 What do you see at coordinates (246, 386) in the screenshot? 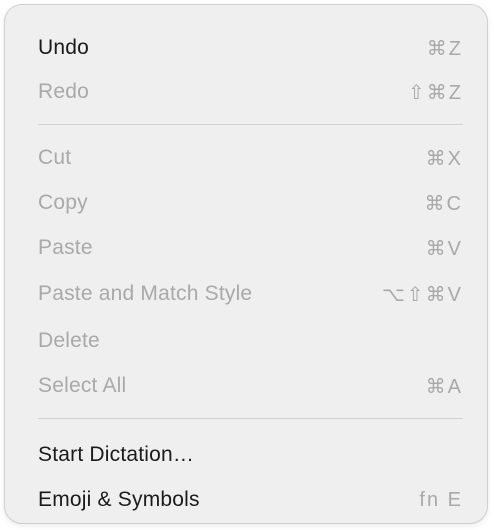
I see `menu-item-select-all: Select All ⌘A` at bounding box center [246, 386].